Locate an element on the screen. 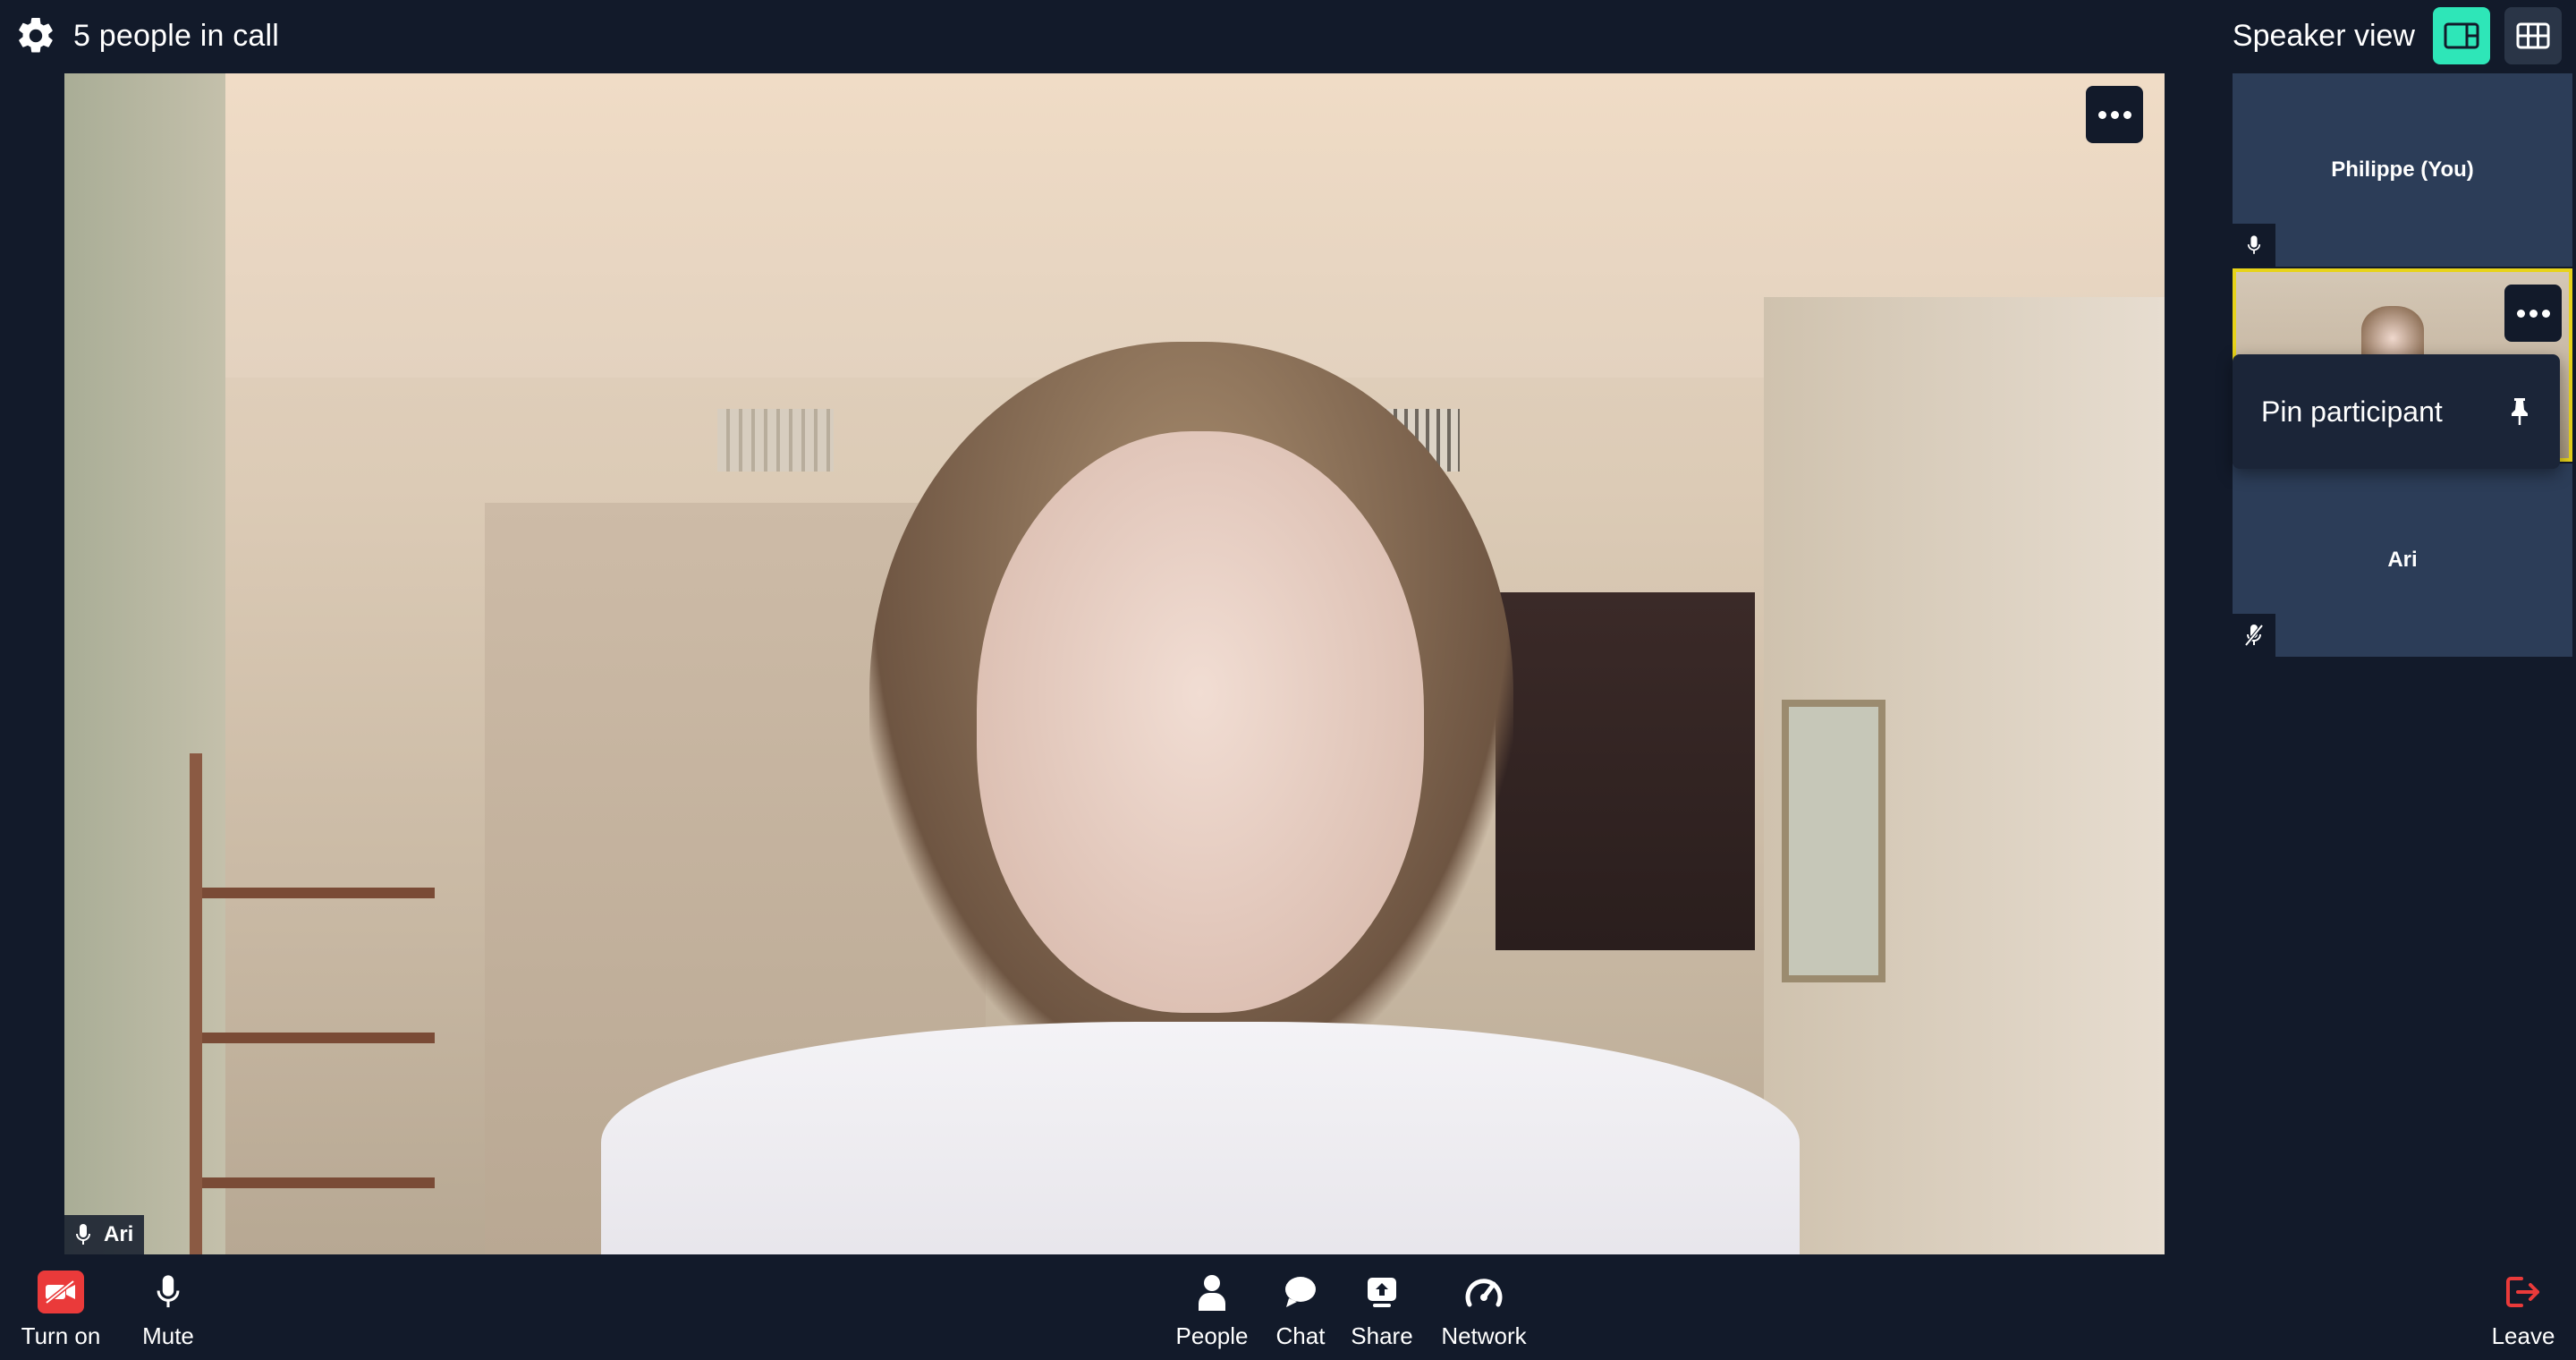 The width and height of the screenshot is (2576, 1360). speaker-name-tag: Ari is located at coordinates (104, 1234).